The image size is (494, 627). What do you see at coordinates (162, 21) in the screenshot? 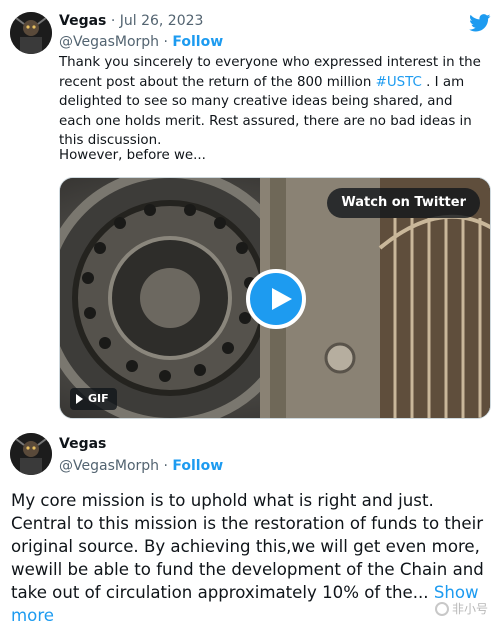
I see `tweet-date: Jul 26, 2023` at bounding box center [162, 21].